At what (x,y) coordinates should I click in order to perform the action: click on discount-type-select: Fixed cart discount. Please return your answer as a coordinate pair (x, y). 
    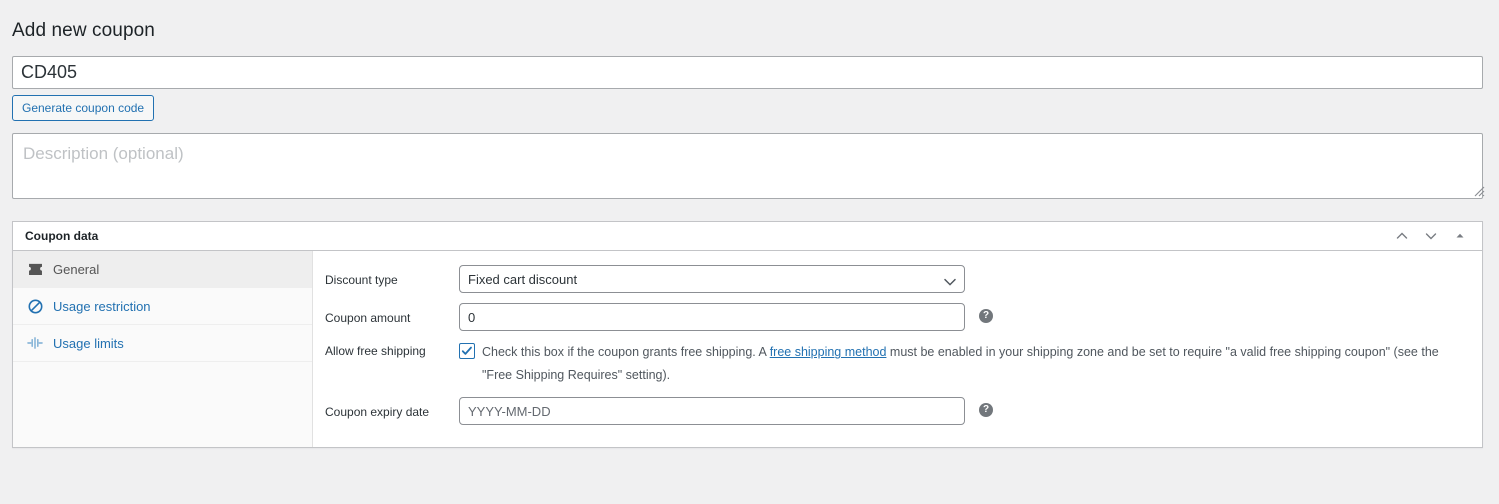
    Looking at the image, I should click on (712, 279).